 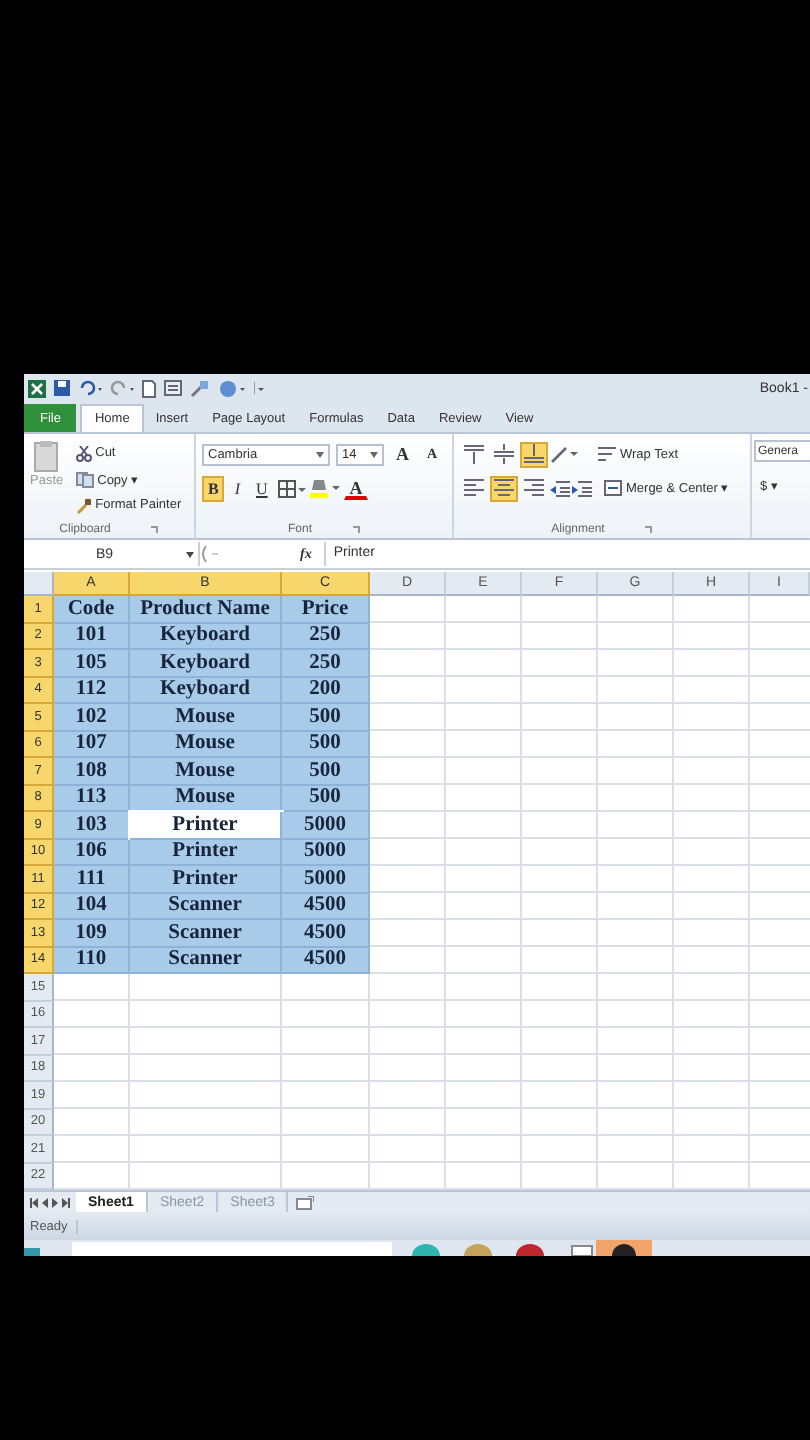 I want to click on table-cell: 113, so click(x=92, y=798).